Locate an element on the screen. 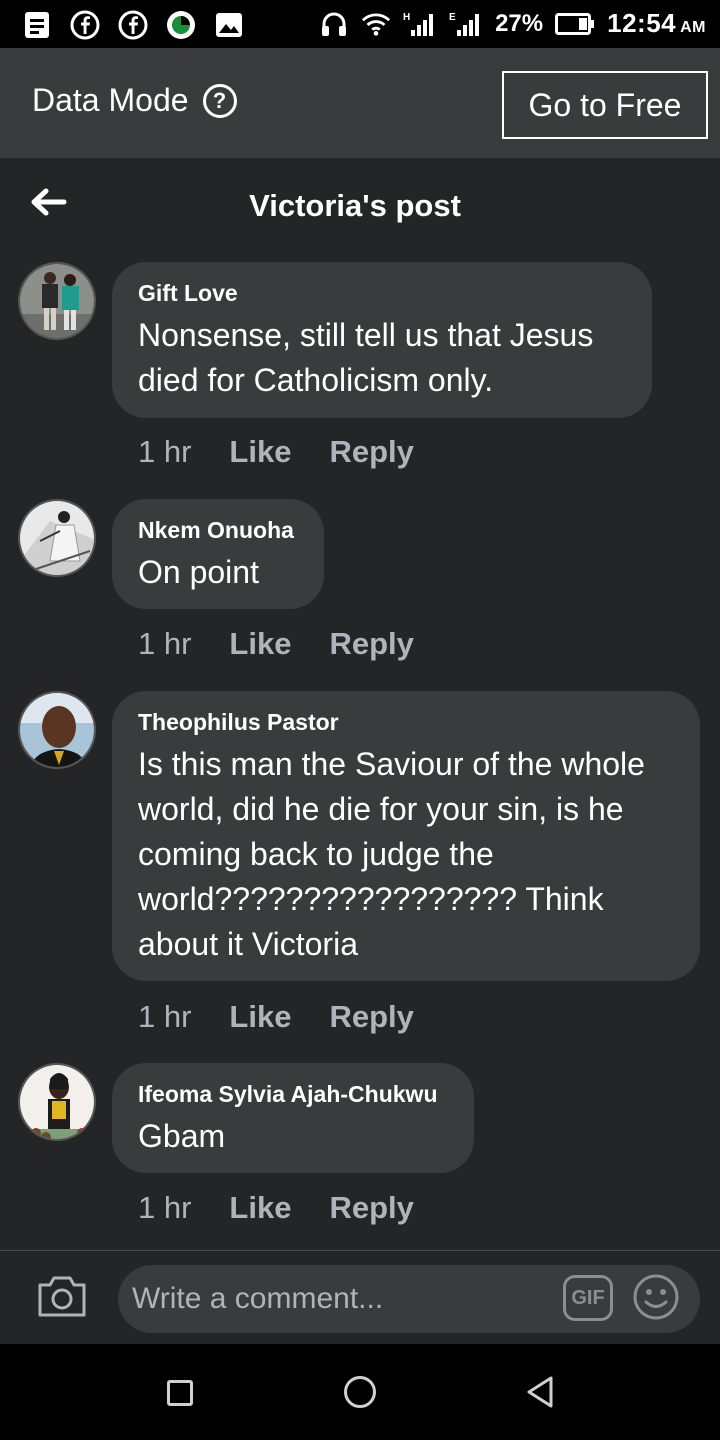 The image size is (720, 1440). home-icon is located at coordinates (360, 1392).